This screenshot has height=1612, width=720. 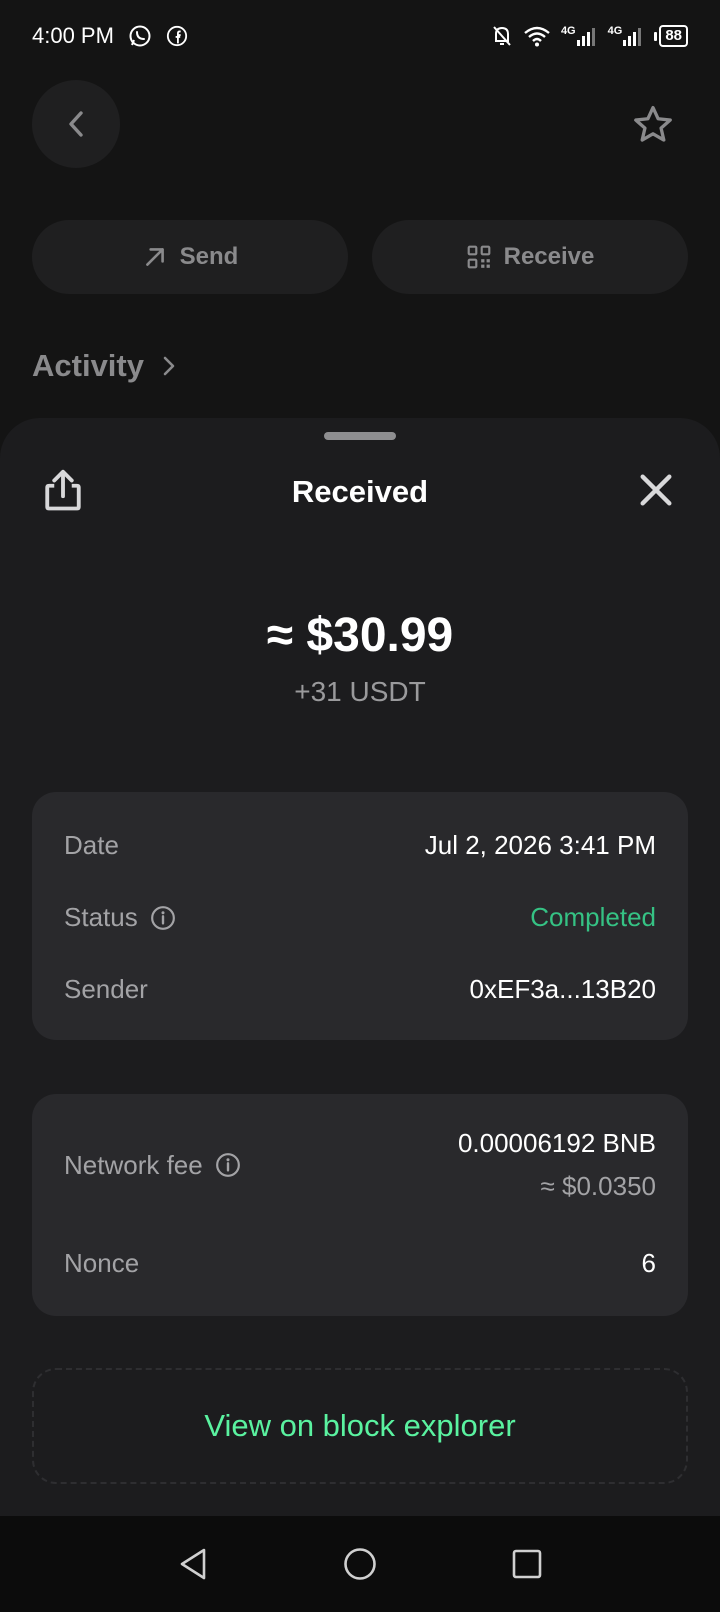 I want to click on square-recents-icon, so click(x=526, y=1564).